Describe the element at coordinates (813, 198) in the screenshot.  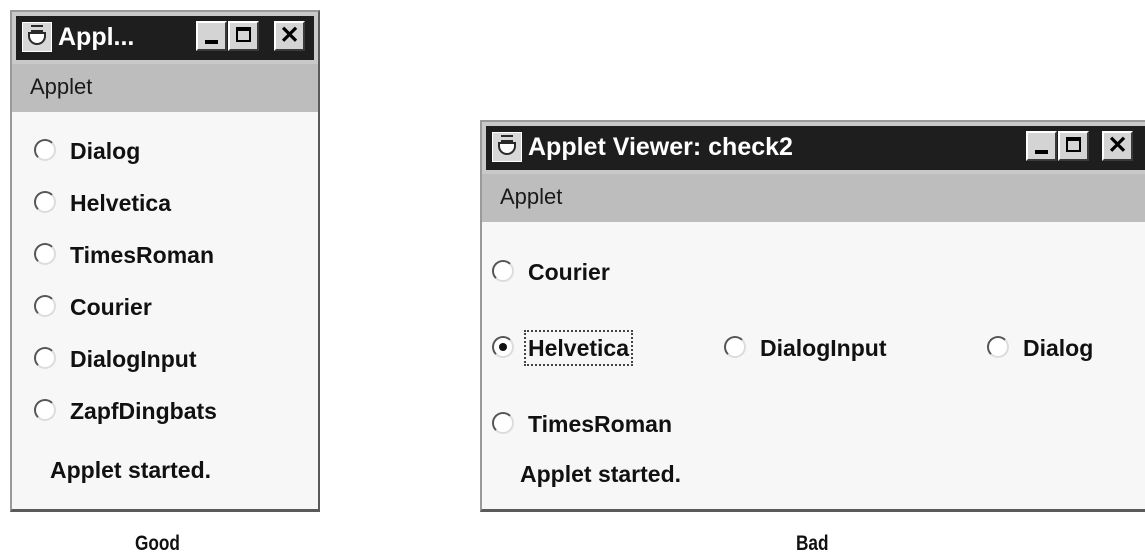
I see `bad-menu-bar: Applet` at that location.